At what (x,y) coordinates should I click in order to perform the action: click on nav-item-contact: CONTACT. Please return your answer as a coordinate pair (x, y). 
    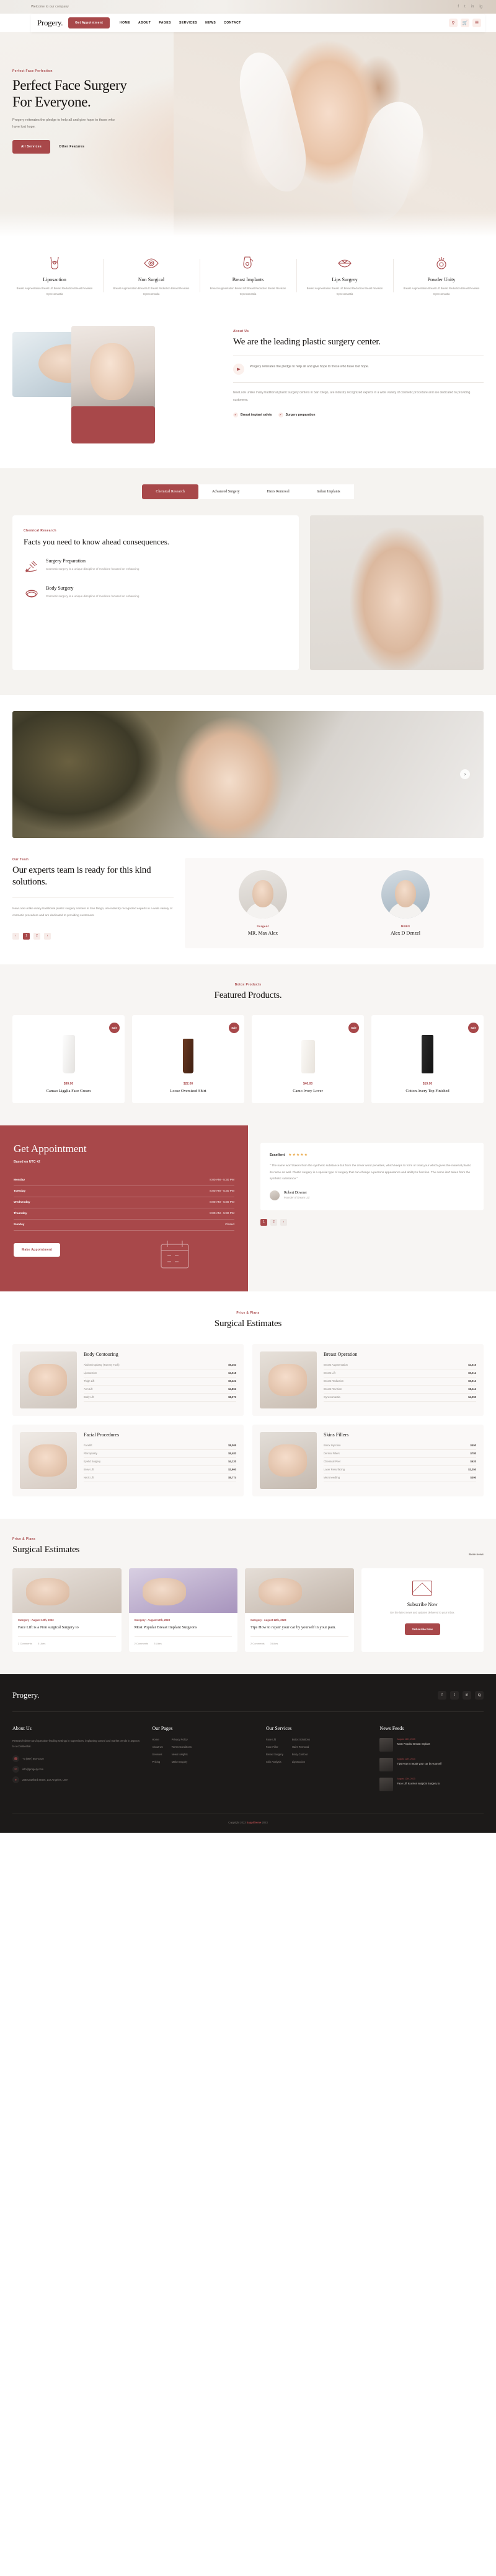
    Looking at the image, I should click on (232, 23).